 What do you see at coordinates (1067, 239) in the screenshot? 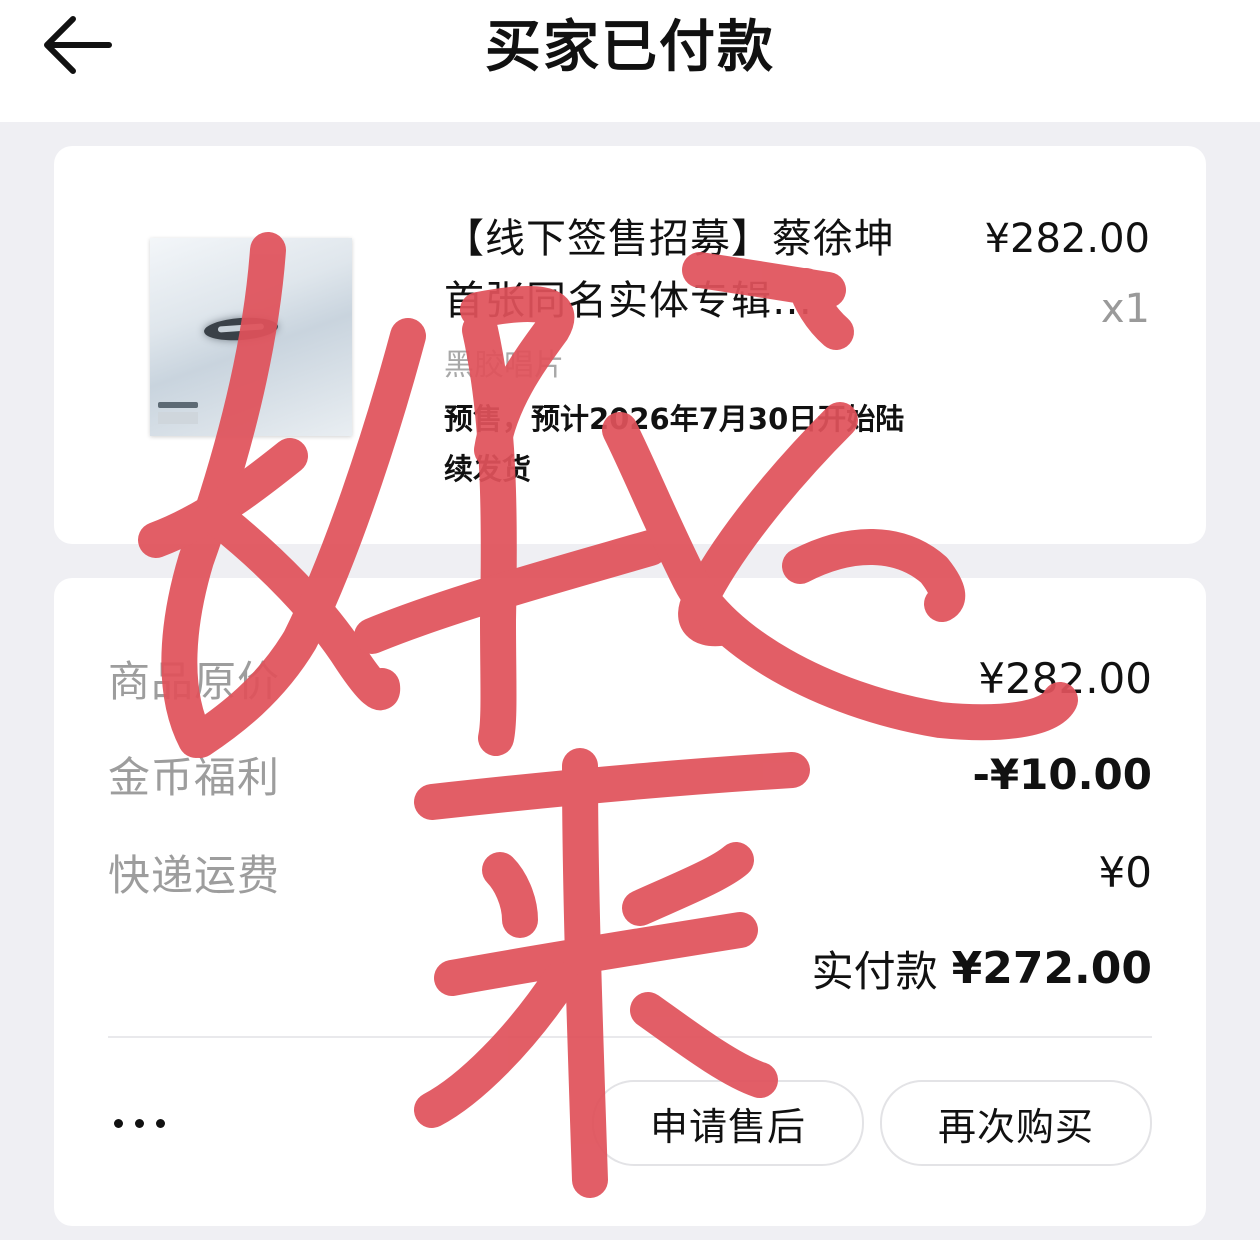
I see `product-price: ¥282.00` at bounding box center [1067, 239].